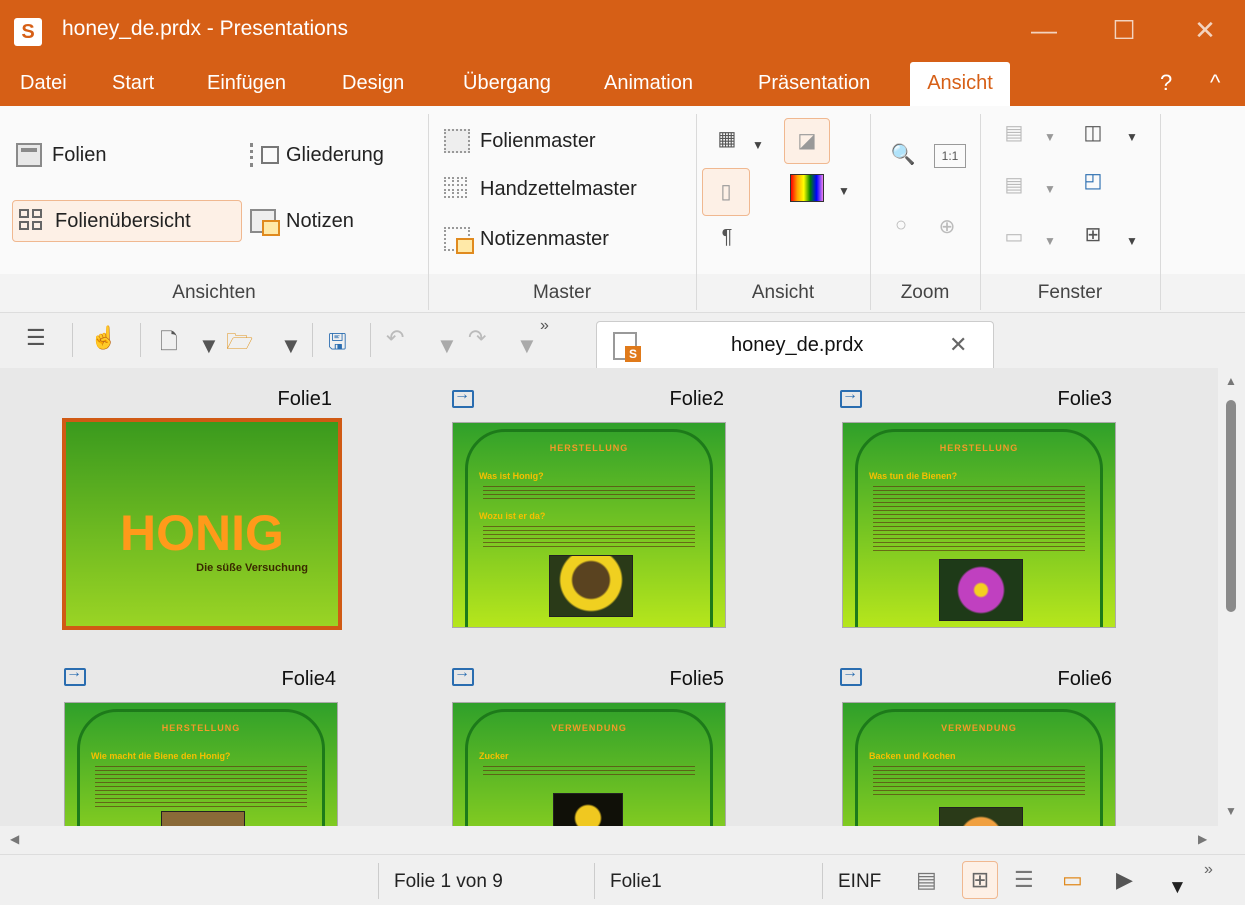 This screenshot has height=905, width=1245. What do you see at coordinates (1177, 888) in the screenshot?
I see `presentation-dropdown-icon: ▼` at bounding box center [1177, 888].